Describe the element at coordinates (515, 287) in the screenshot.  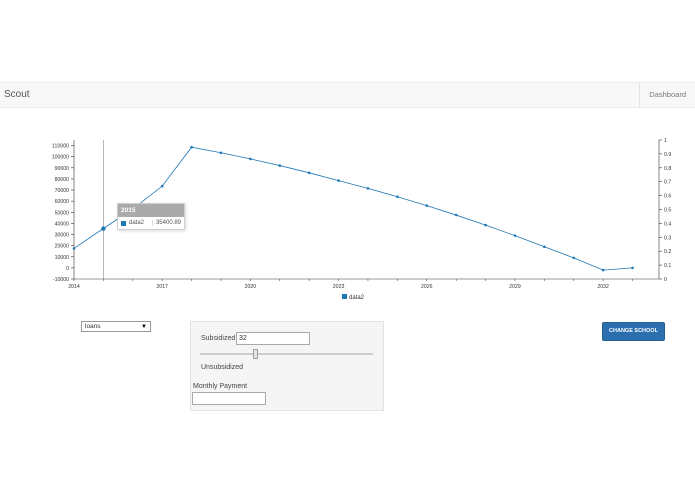
I see `x-tick-label: 2029` at that location.